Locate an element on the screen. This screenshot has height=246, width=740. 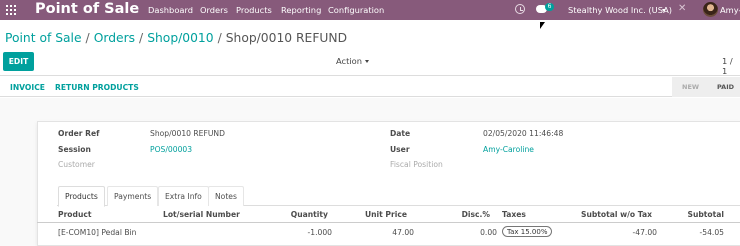
debug-tools-icon: ✕ is located at coordinates (682, 8).